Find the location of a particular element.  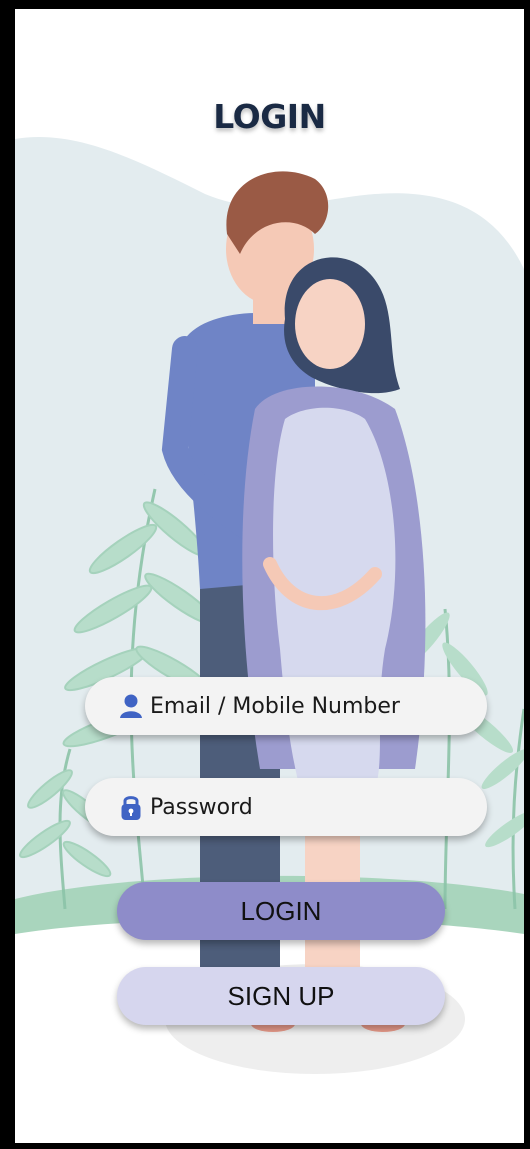

user-icon is located at coordinates (131, 706).